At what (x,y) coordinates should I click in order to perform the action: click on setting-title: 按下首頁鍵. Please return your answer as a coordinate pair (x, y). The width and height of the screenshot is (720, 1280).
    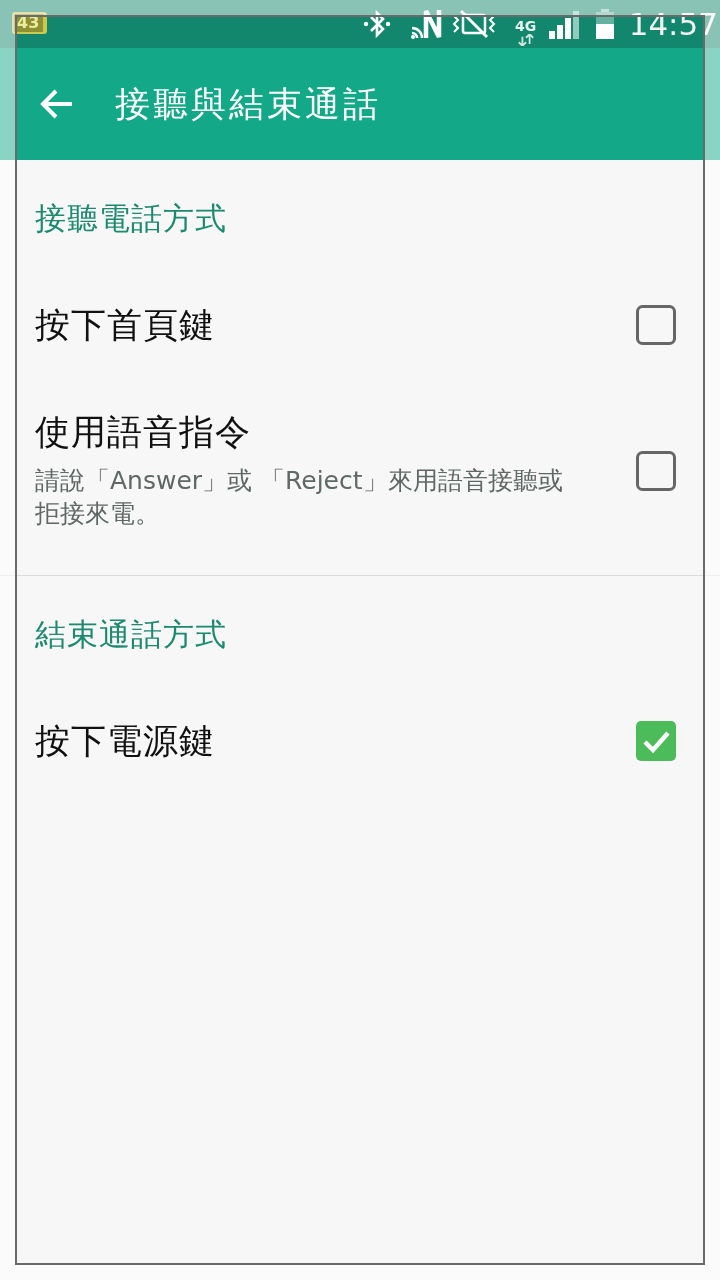
    Looking at the image, I should click on (125, 325).